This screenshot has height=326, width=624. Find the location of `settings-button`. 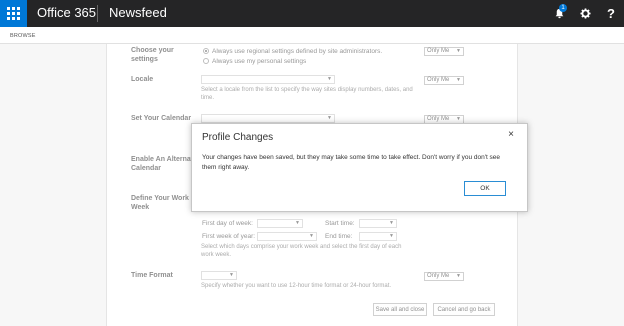

settings-button is located at coordinates (585, 13).